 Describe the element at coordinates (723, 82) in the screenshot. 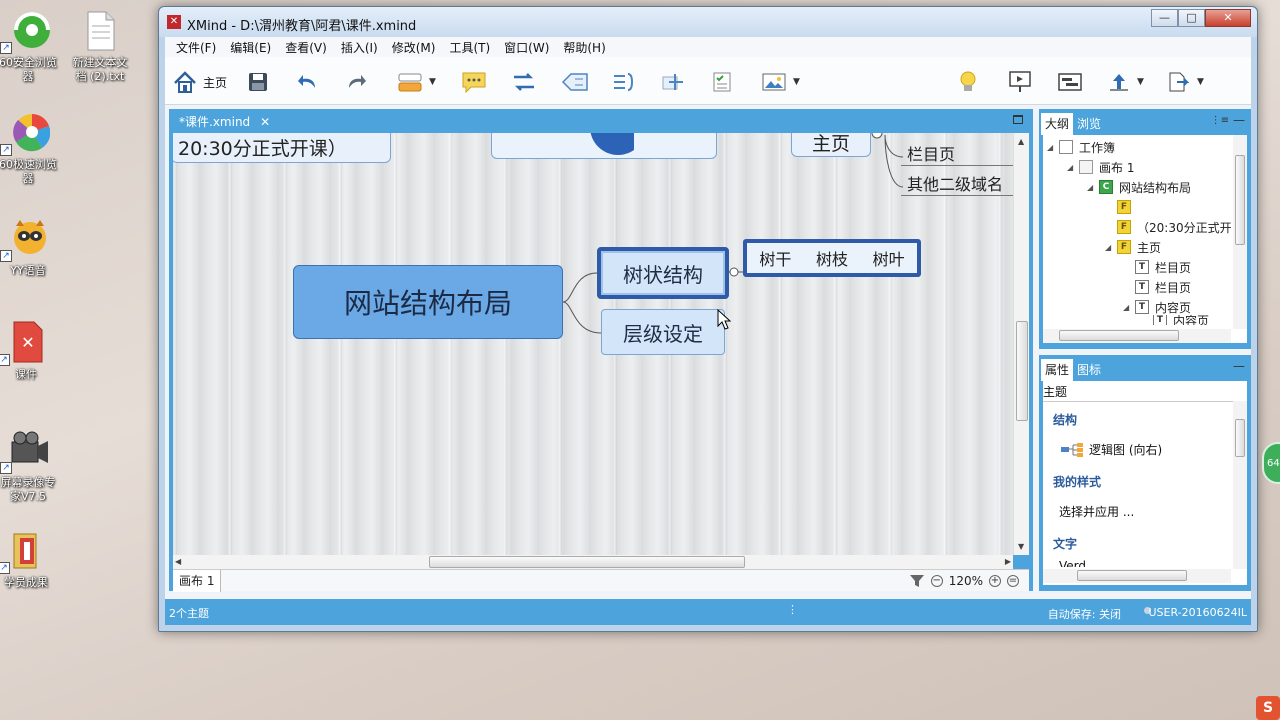

I see `task-button` at that location.